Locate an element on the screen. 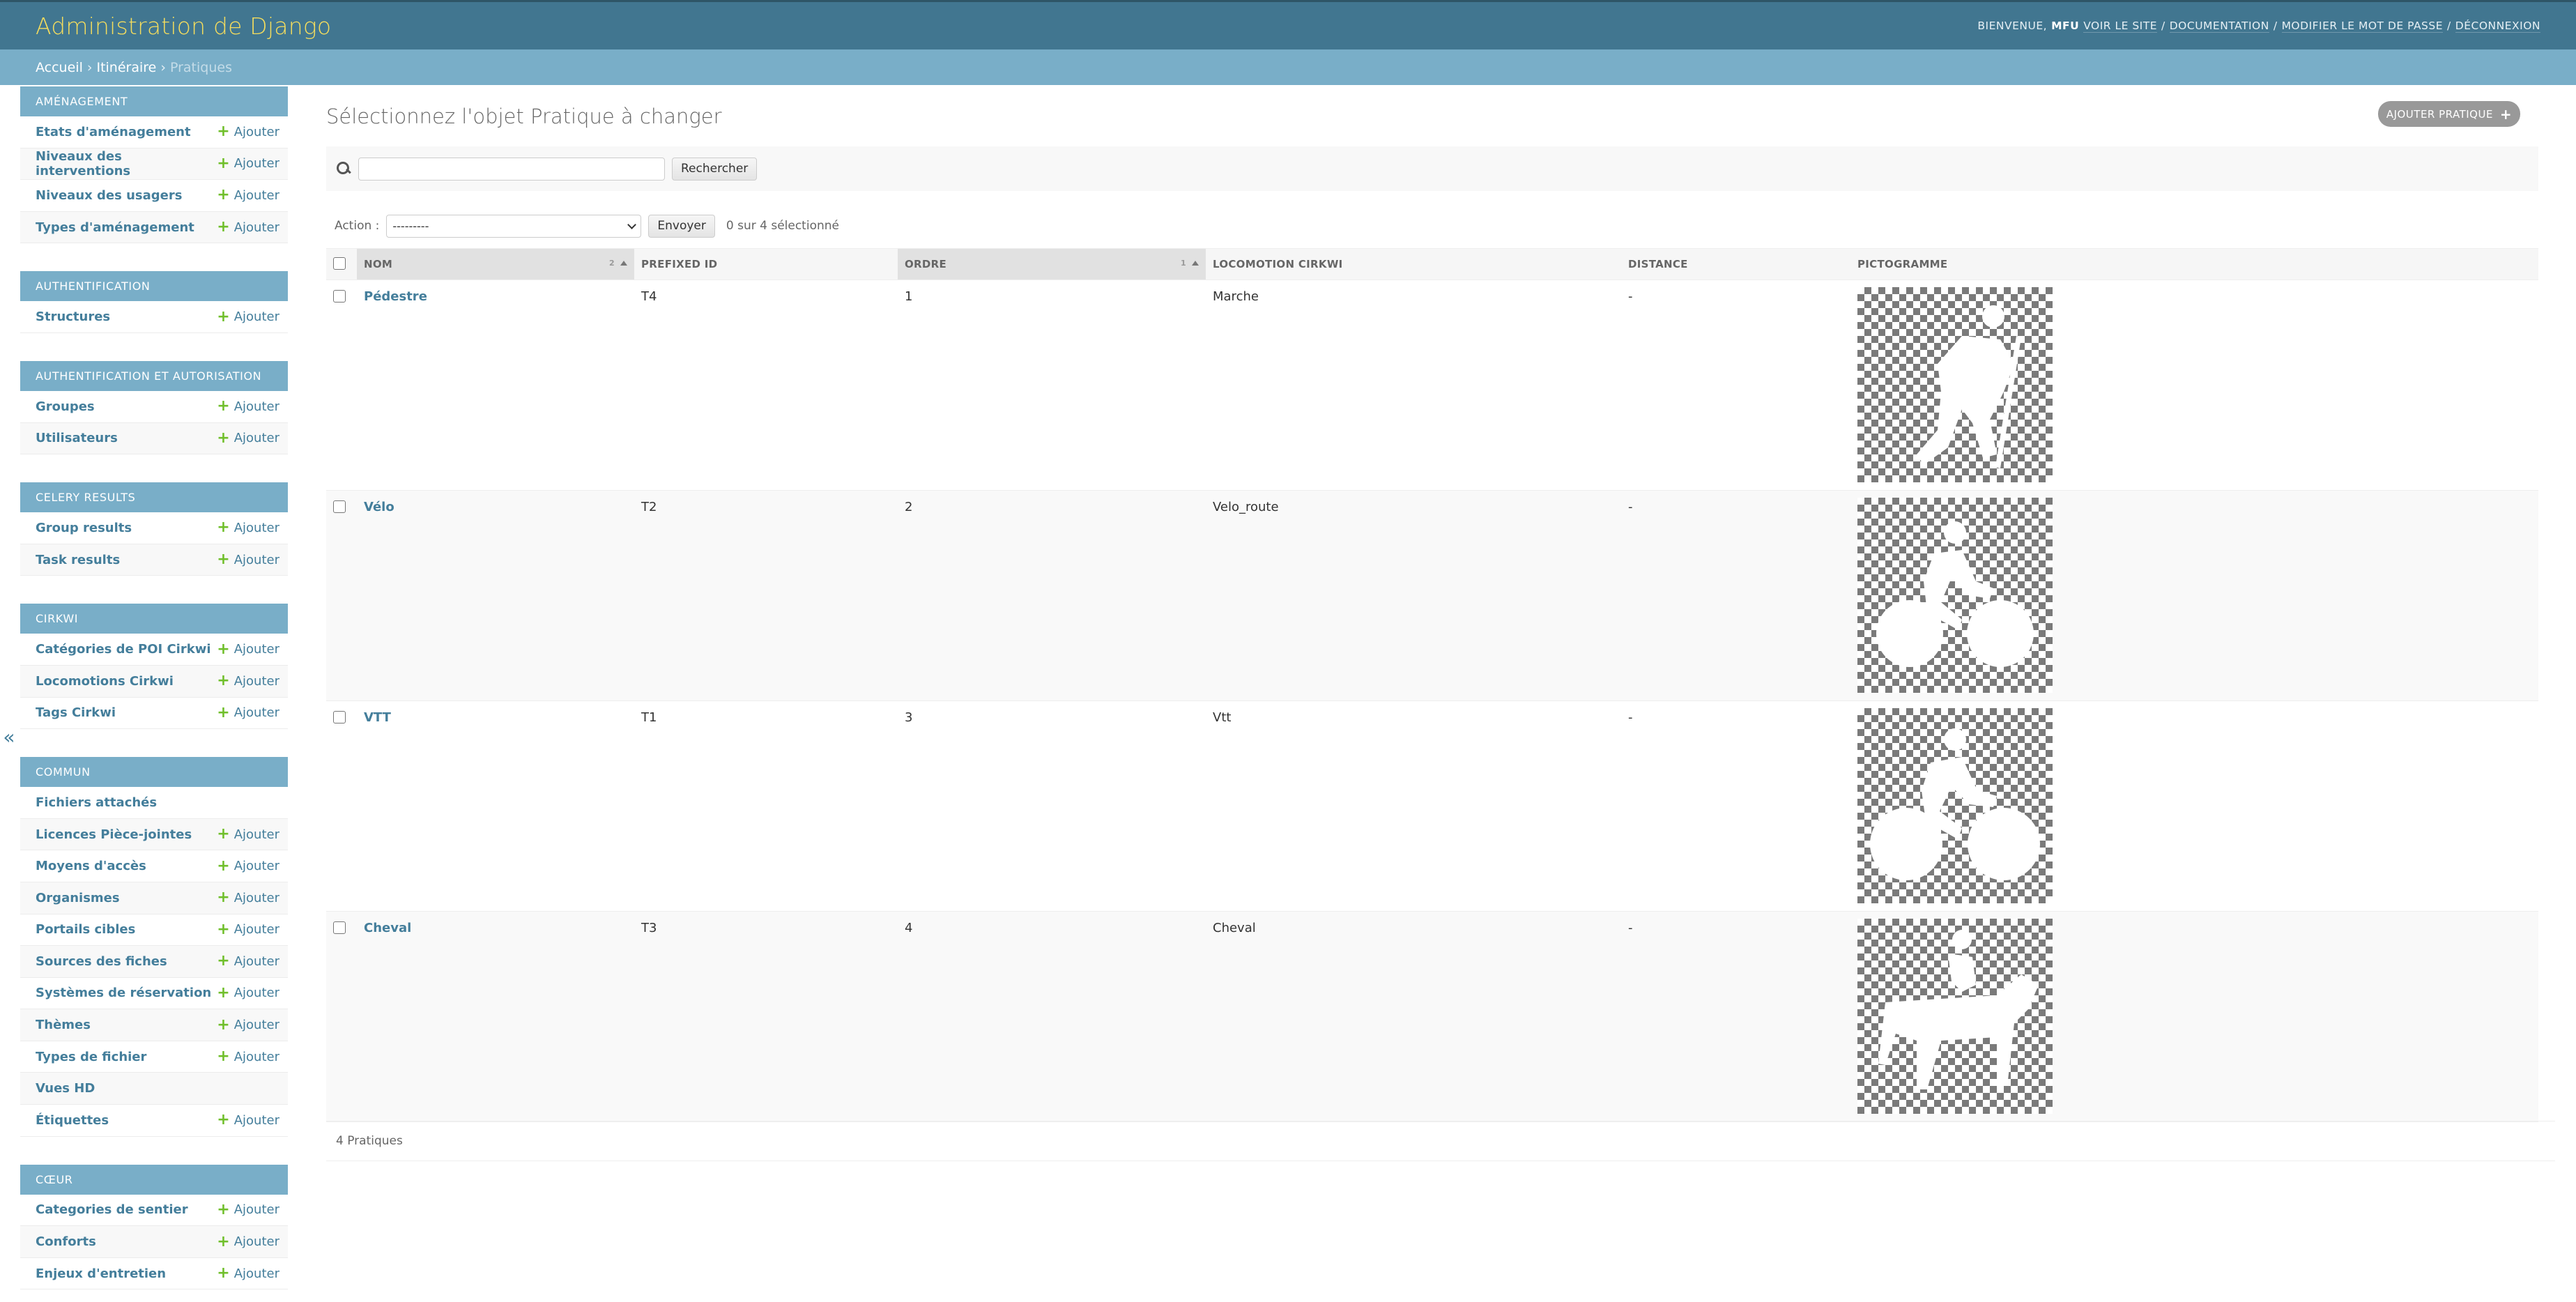 The width and height of the screenshot is (2576, 1302). sidebar-module-caption: Aménagement is located at coordinates (154, 101).